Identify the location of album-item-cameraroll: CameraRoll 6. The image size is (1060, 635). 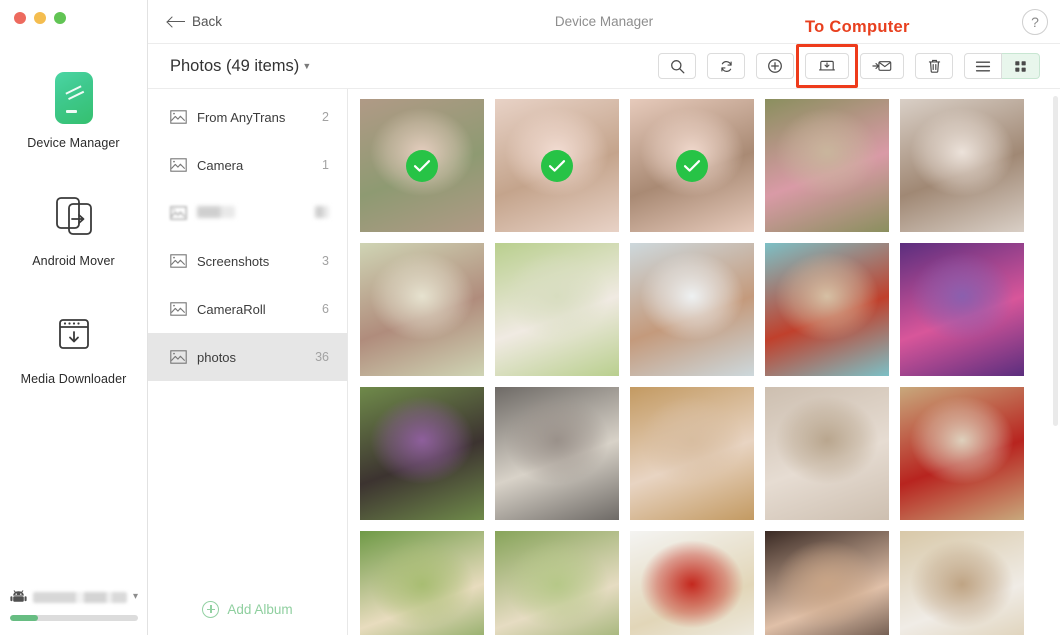
(247, 309).